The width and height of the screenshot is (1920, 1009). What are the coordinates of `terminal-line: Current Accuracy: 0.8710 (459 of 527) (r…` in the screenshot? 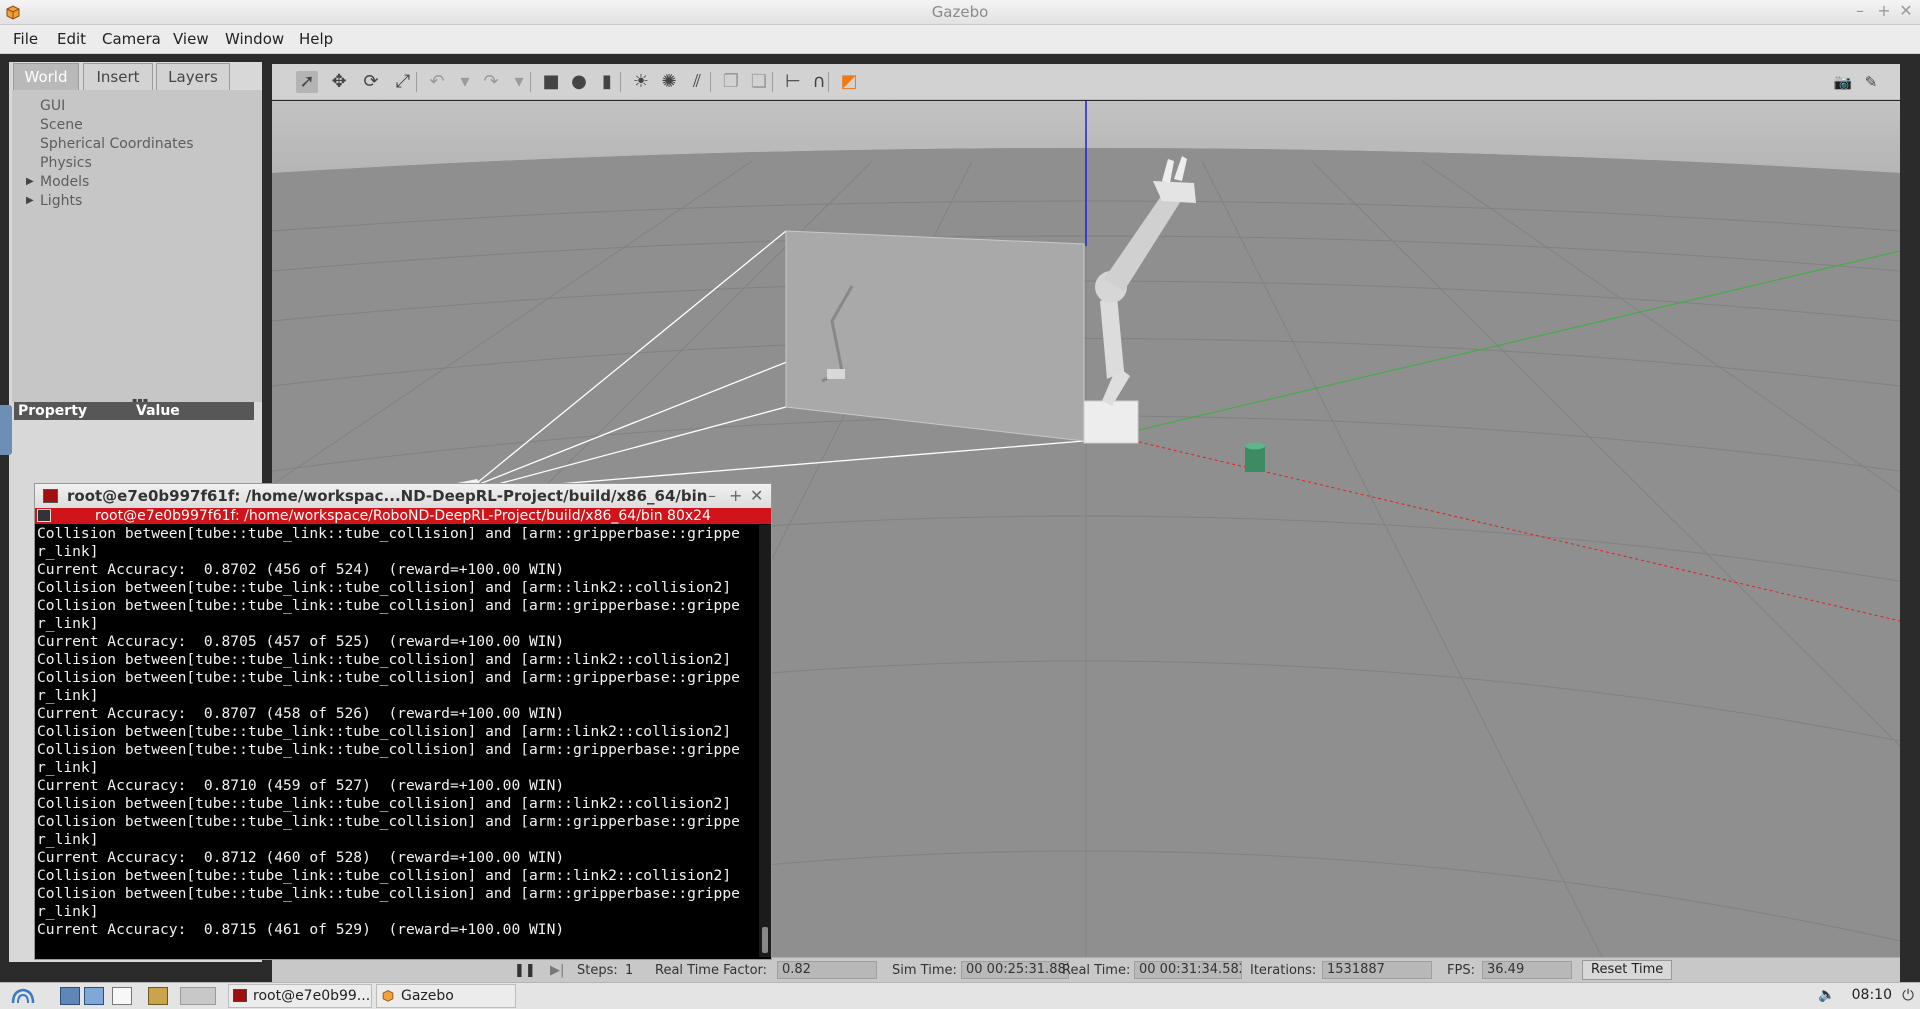 It's located at (301, 785).